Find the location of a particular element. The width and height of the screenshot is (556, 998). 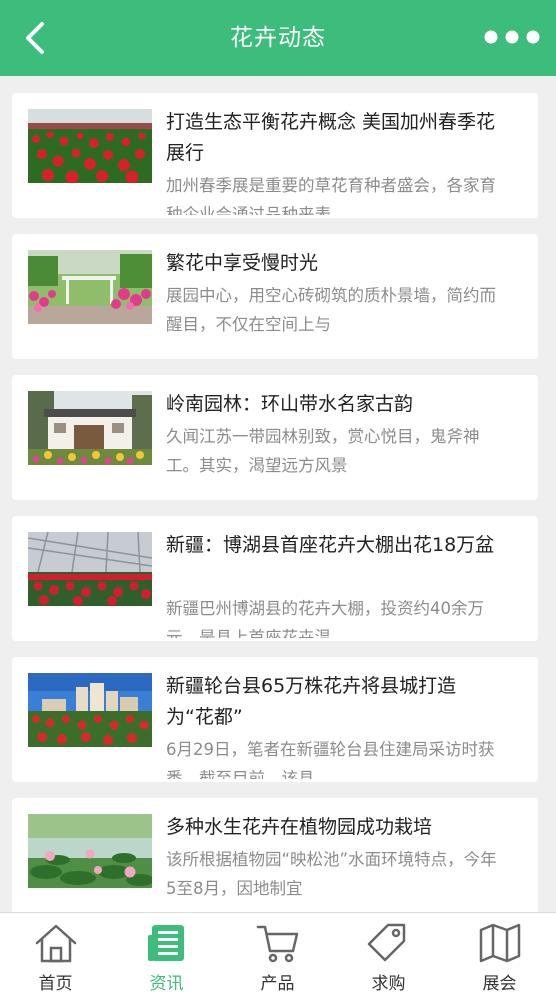

tab-label: 产品 is located at coordinates (277, 984).